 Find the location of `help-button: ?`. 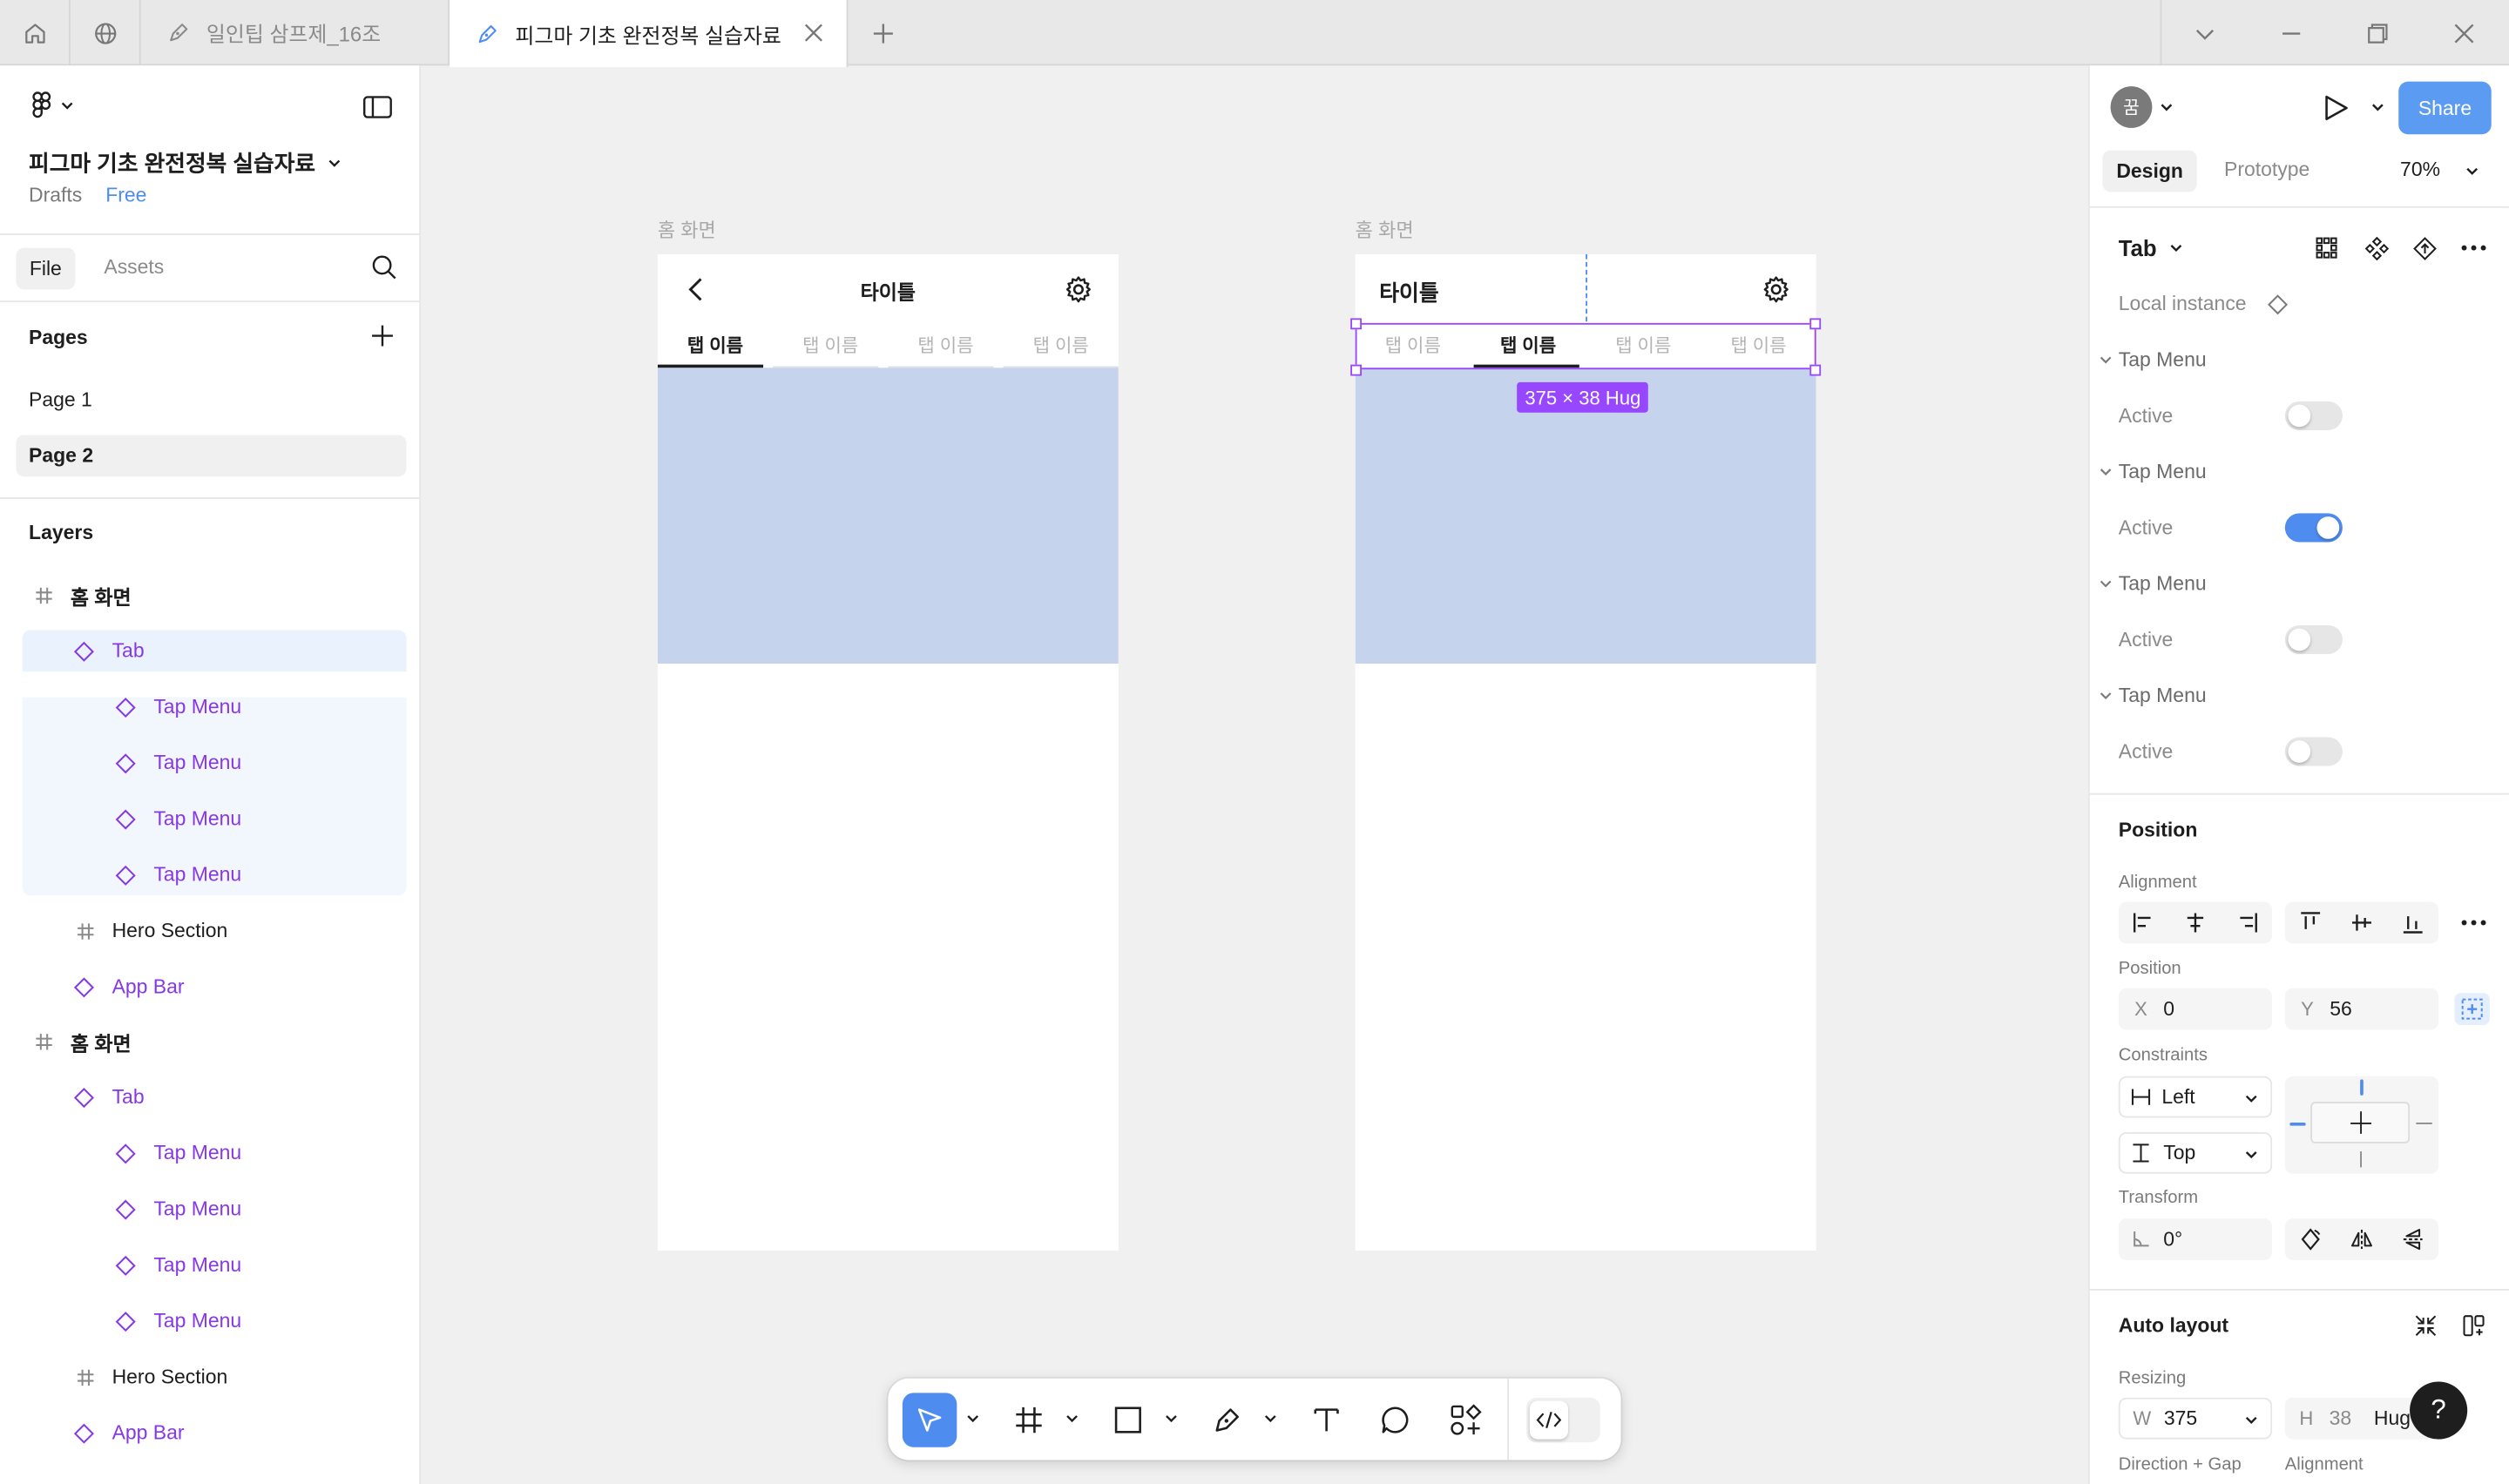

help-button: ? is located at coordinates (2439, 1410).